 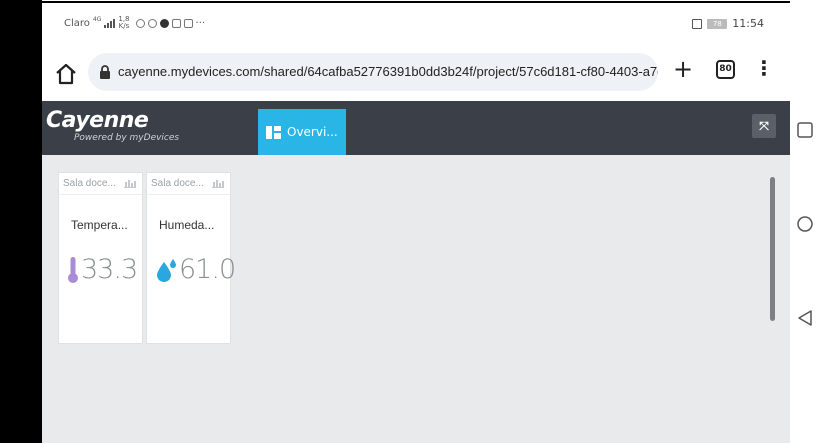 What do you see at coordinates (697, 23) in the screenshot?
I see `vibrate-icon` at bounding box center [697, 23].